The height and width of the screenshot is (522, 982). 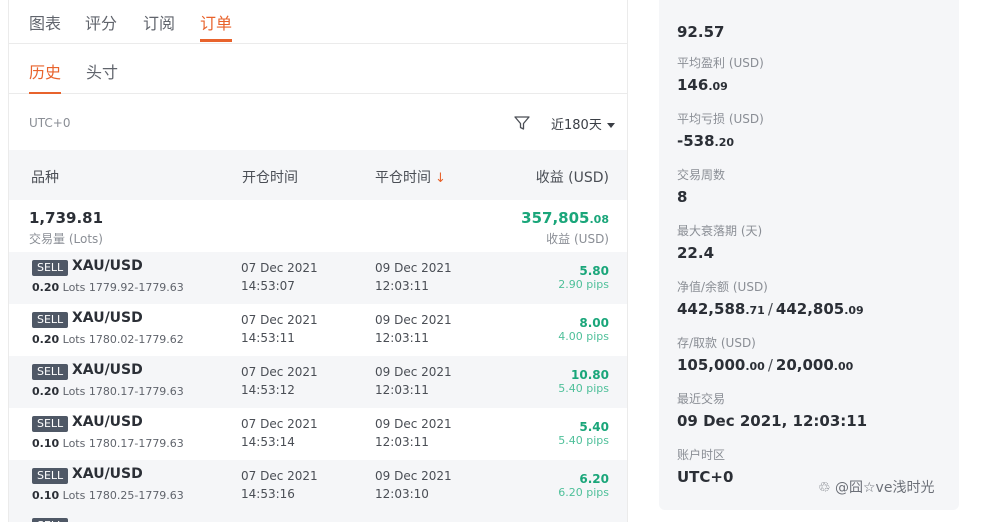 I want to click on stat-label: 最大衰落期 (天), so click(x=720, y=231).